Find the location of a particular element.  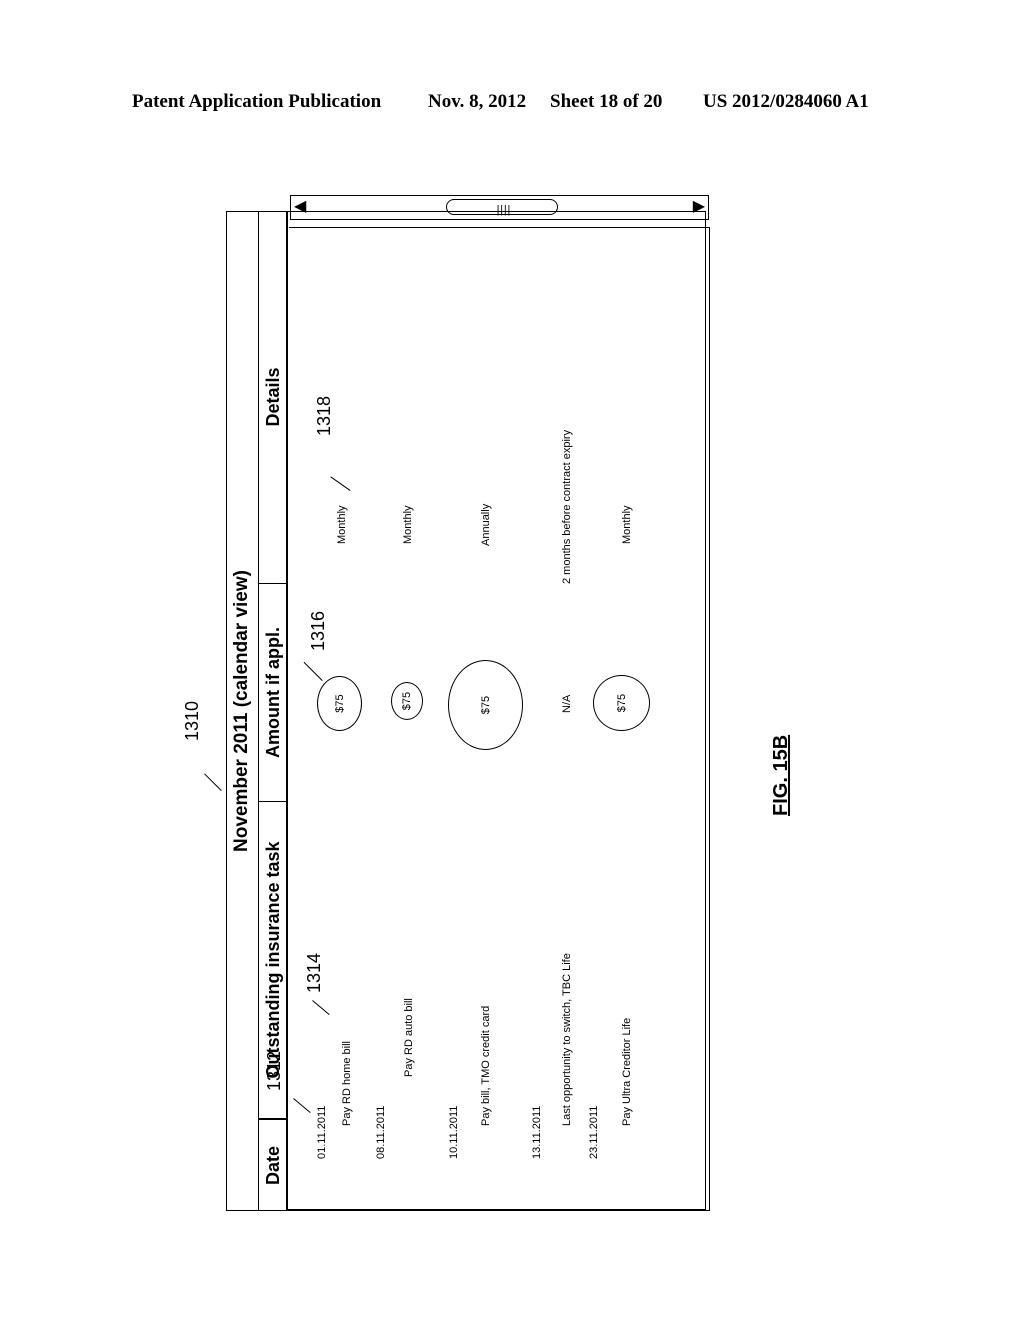

ref-numeral-1310: 1310 is located at coordinates (192, 720).